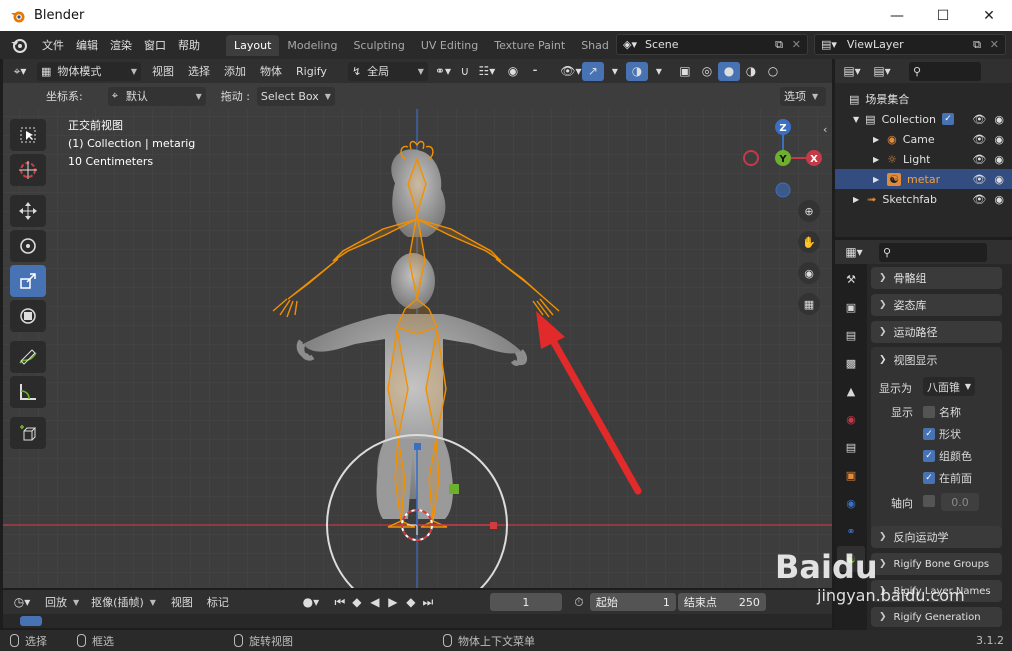 Image resolution: width=1012 pixels, height=651 pixels. What do you see at coordinates (851, 279) in the screenshot?
I see `tool-tab-icon: ⚒` at bounding box center [851, 279].